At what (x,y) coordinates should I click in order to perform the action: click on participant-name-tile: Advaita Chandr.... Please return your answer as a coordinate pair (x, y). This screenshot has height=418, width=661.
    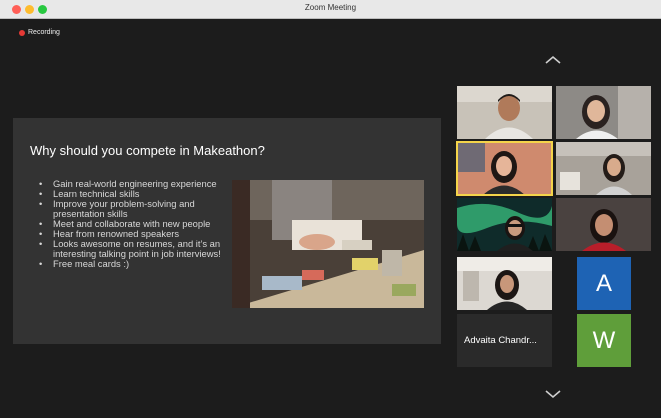
    Looking at the image, I should click on (504, 340).